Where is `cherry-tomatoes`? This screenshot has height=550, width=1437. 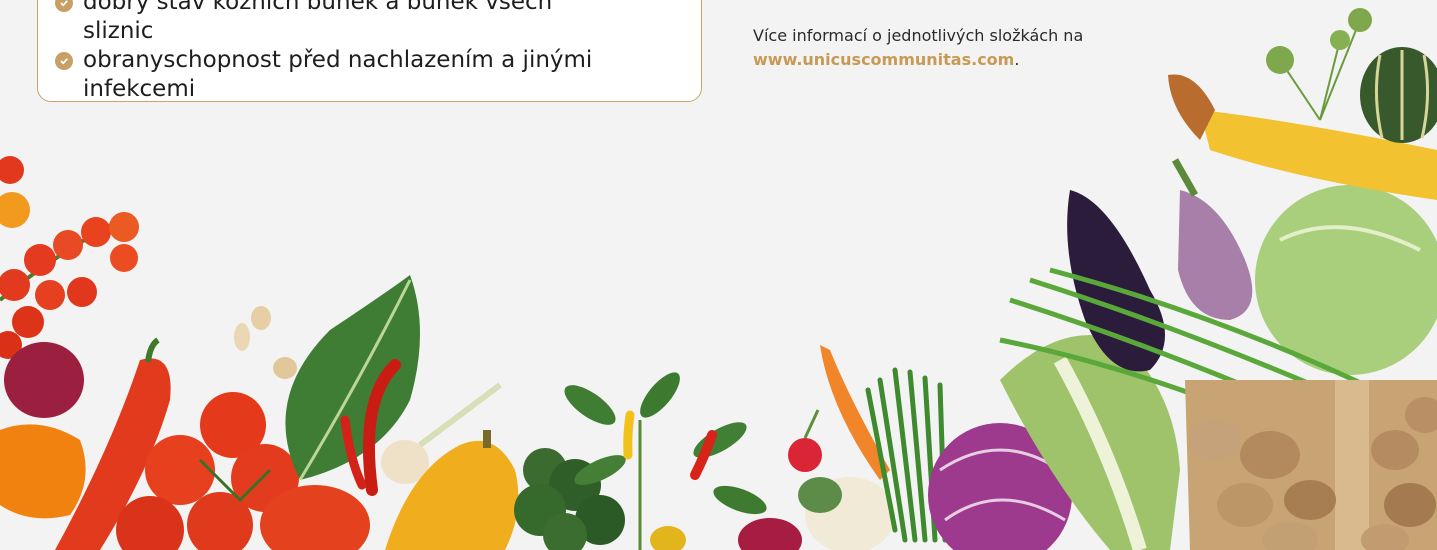 cherry-tomatoes is located at coordinates (69, 257).